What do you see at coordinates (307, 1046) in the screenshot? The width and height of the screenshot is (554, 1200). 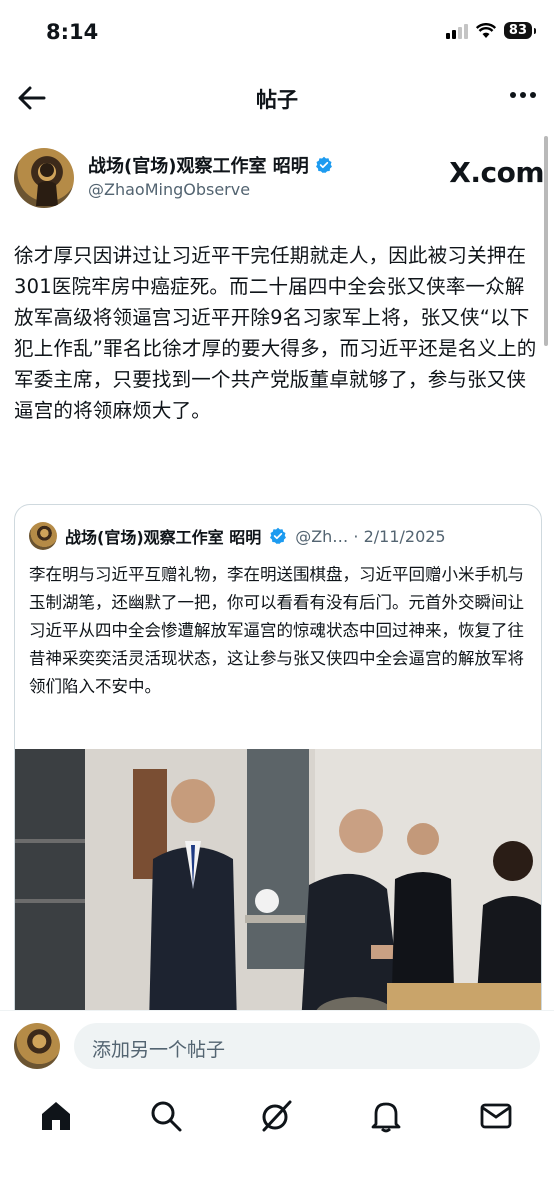 I see `reply-input: 添加另一个帖子` at bounding box center [307, 1046].